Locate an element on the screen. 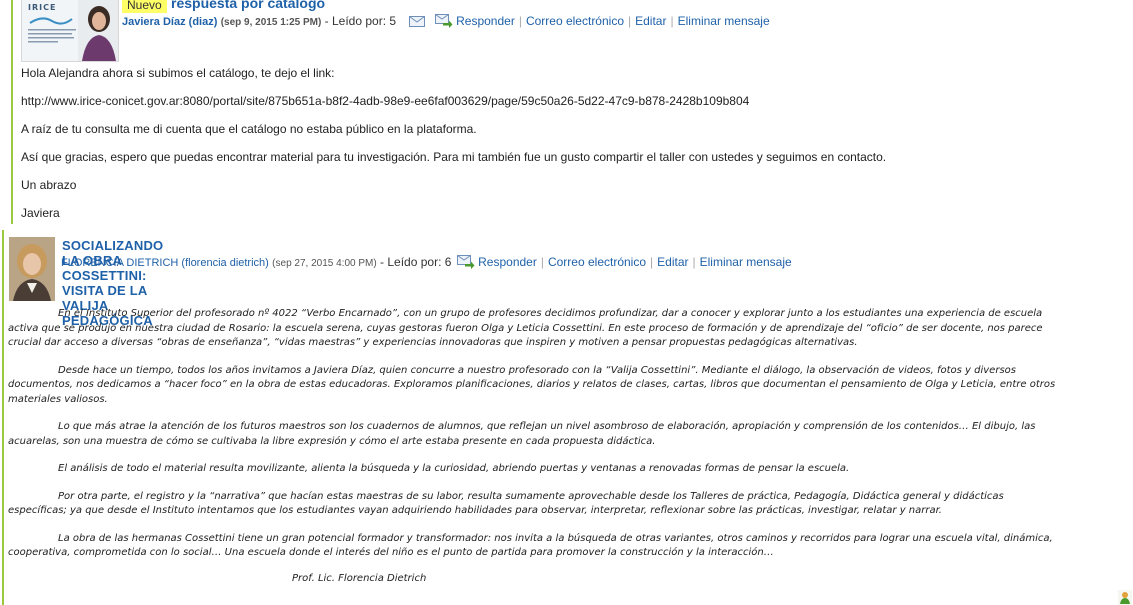 The image size is (1133, 605). read-by-count: 5 is located at coordinates (393, 21).